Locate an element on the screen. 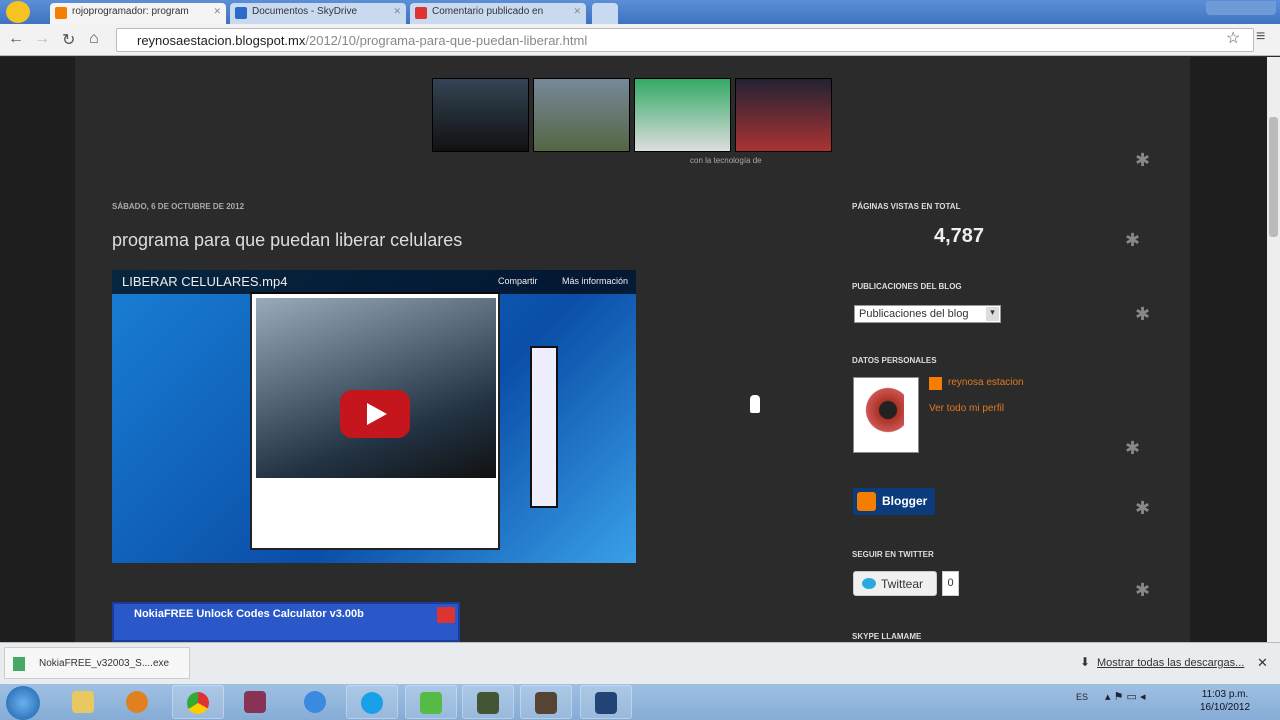 Image resolution: width=1280 pixels, height=720 pixels. page-scrollbar is located at coordinates (1273, 349).